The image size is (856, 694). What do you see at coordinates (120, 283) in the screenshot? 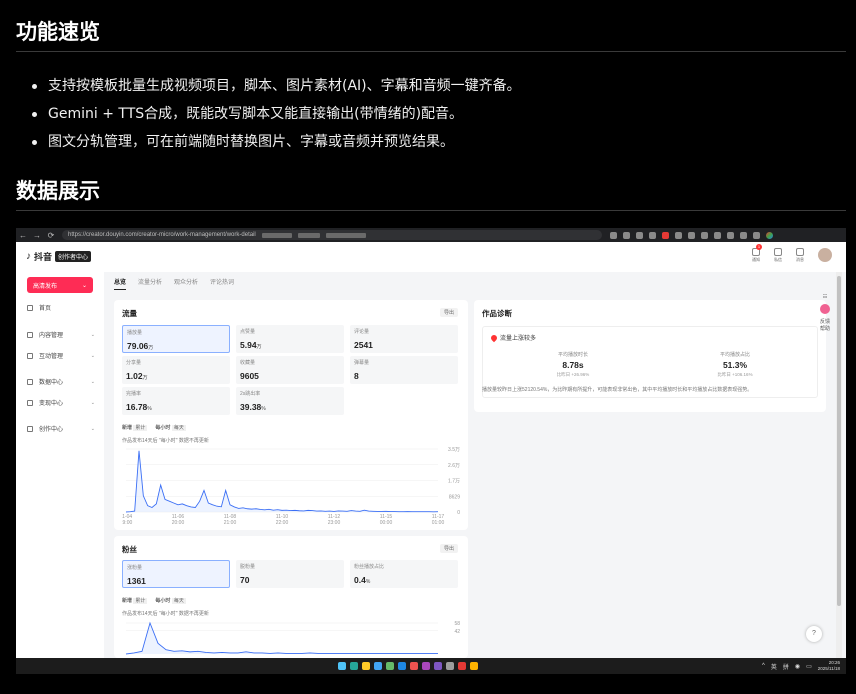
I see `tab-overview: 总览` at bounding box center [120, 283].